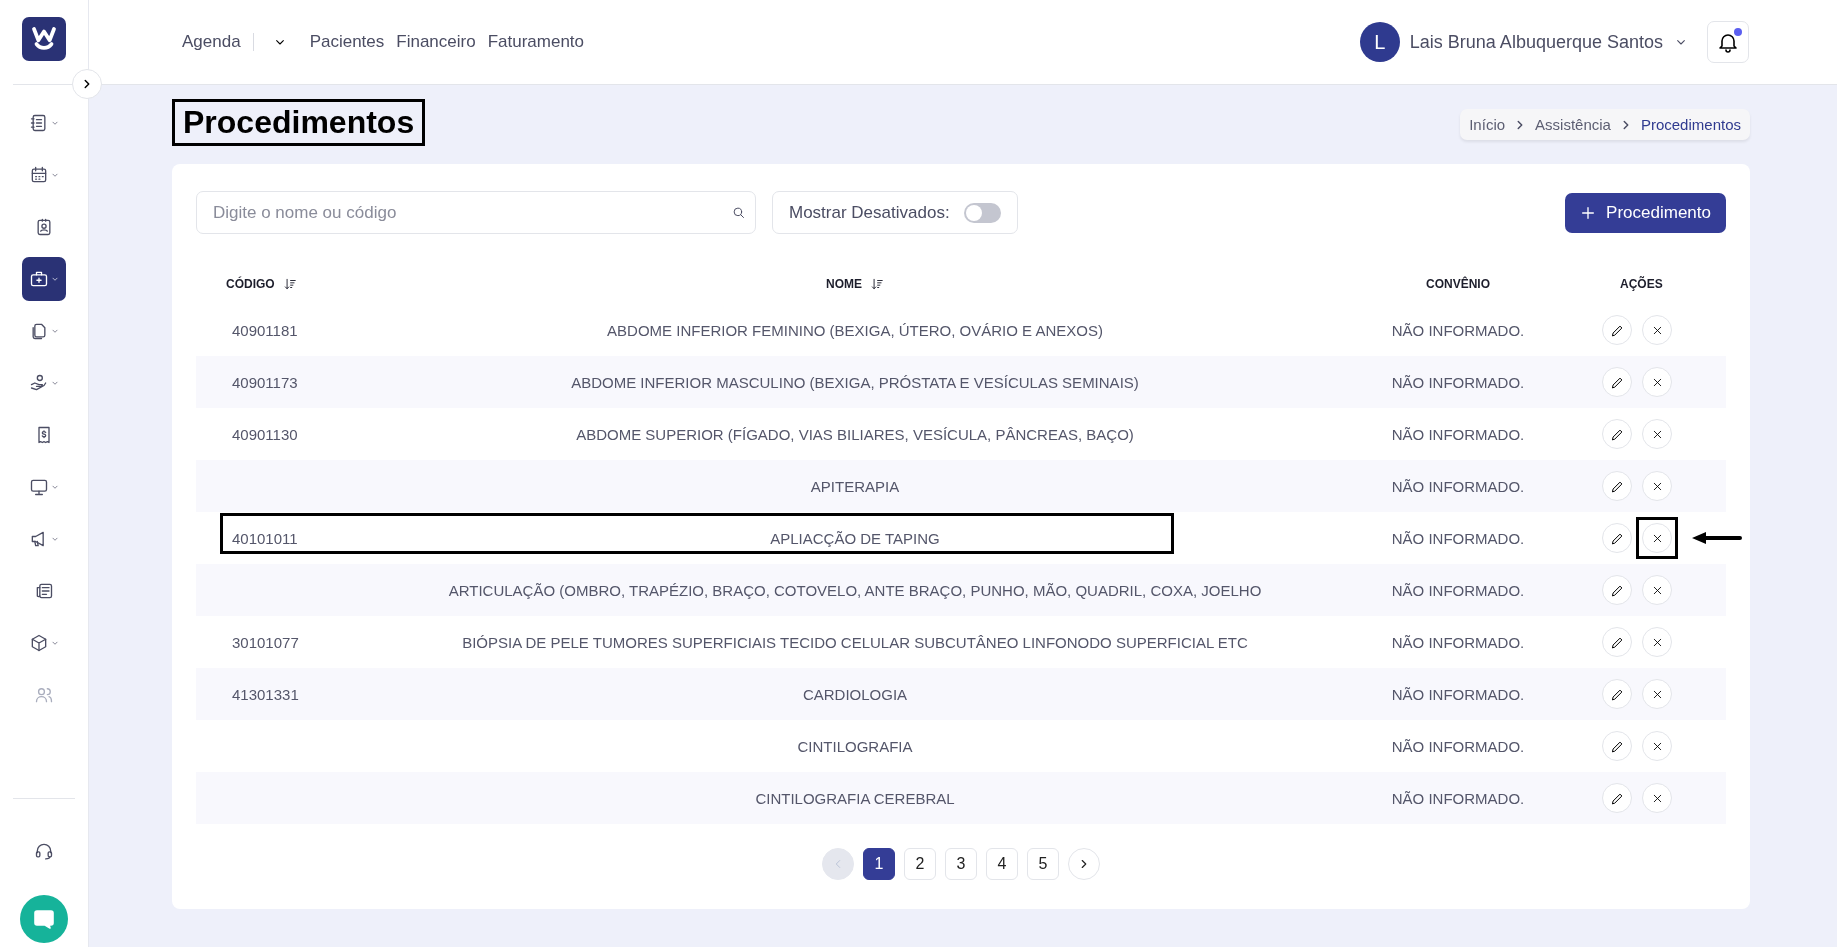 The height and width of the screenshot is (947, 1837). Describe the element at coordinates (855, 798) in the screenshot. I see `name-cell: CINTILOGRAFIA CEREBRAL` at that location.